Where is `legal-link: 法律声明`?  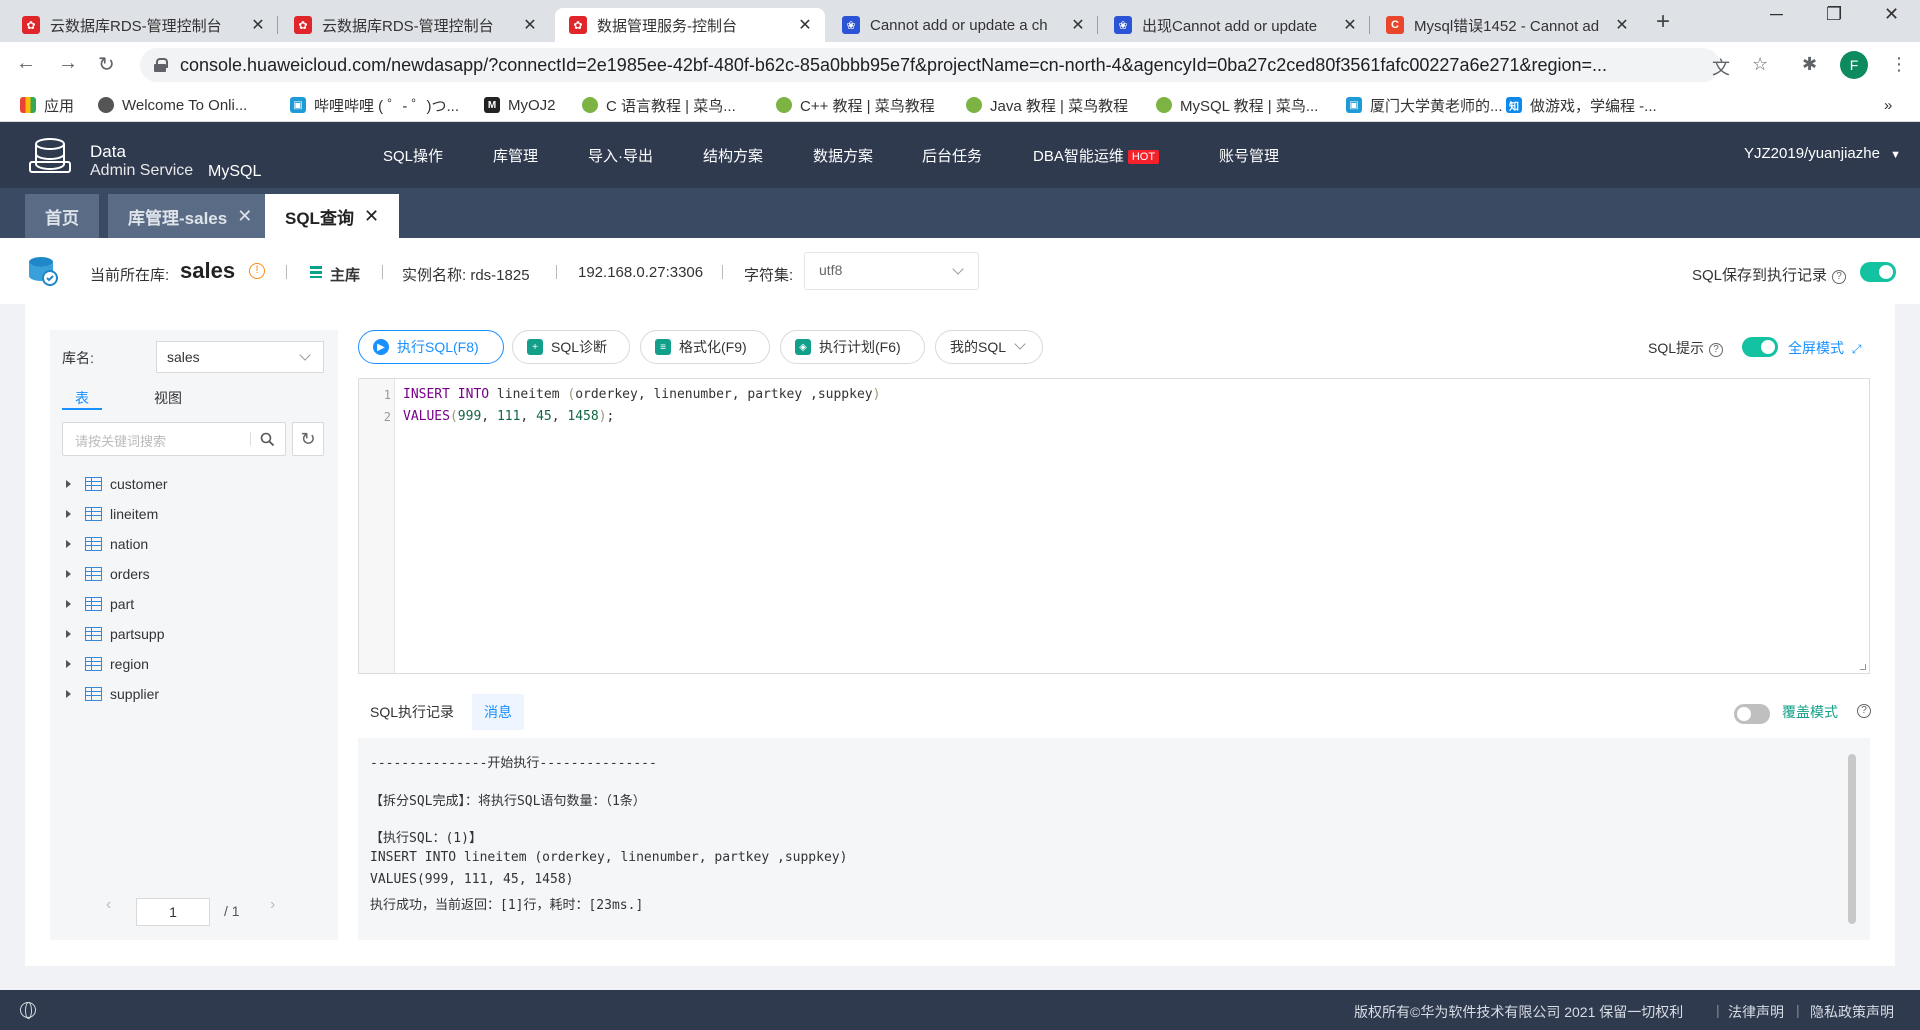
legal-link: 法律声明 is located at coordinates (1756, 1012).